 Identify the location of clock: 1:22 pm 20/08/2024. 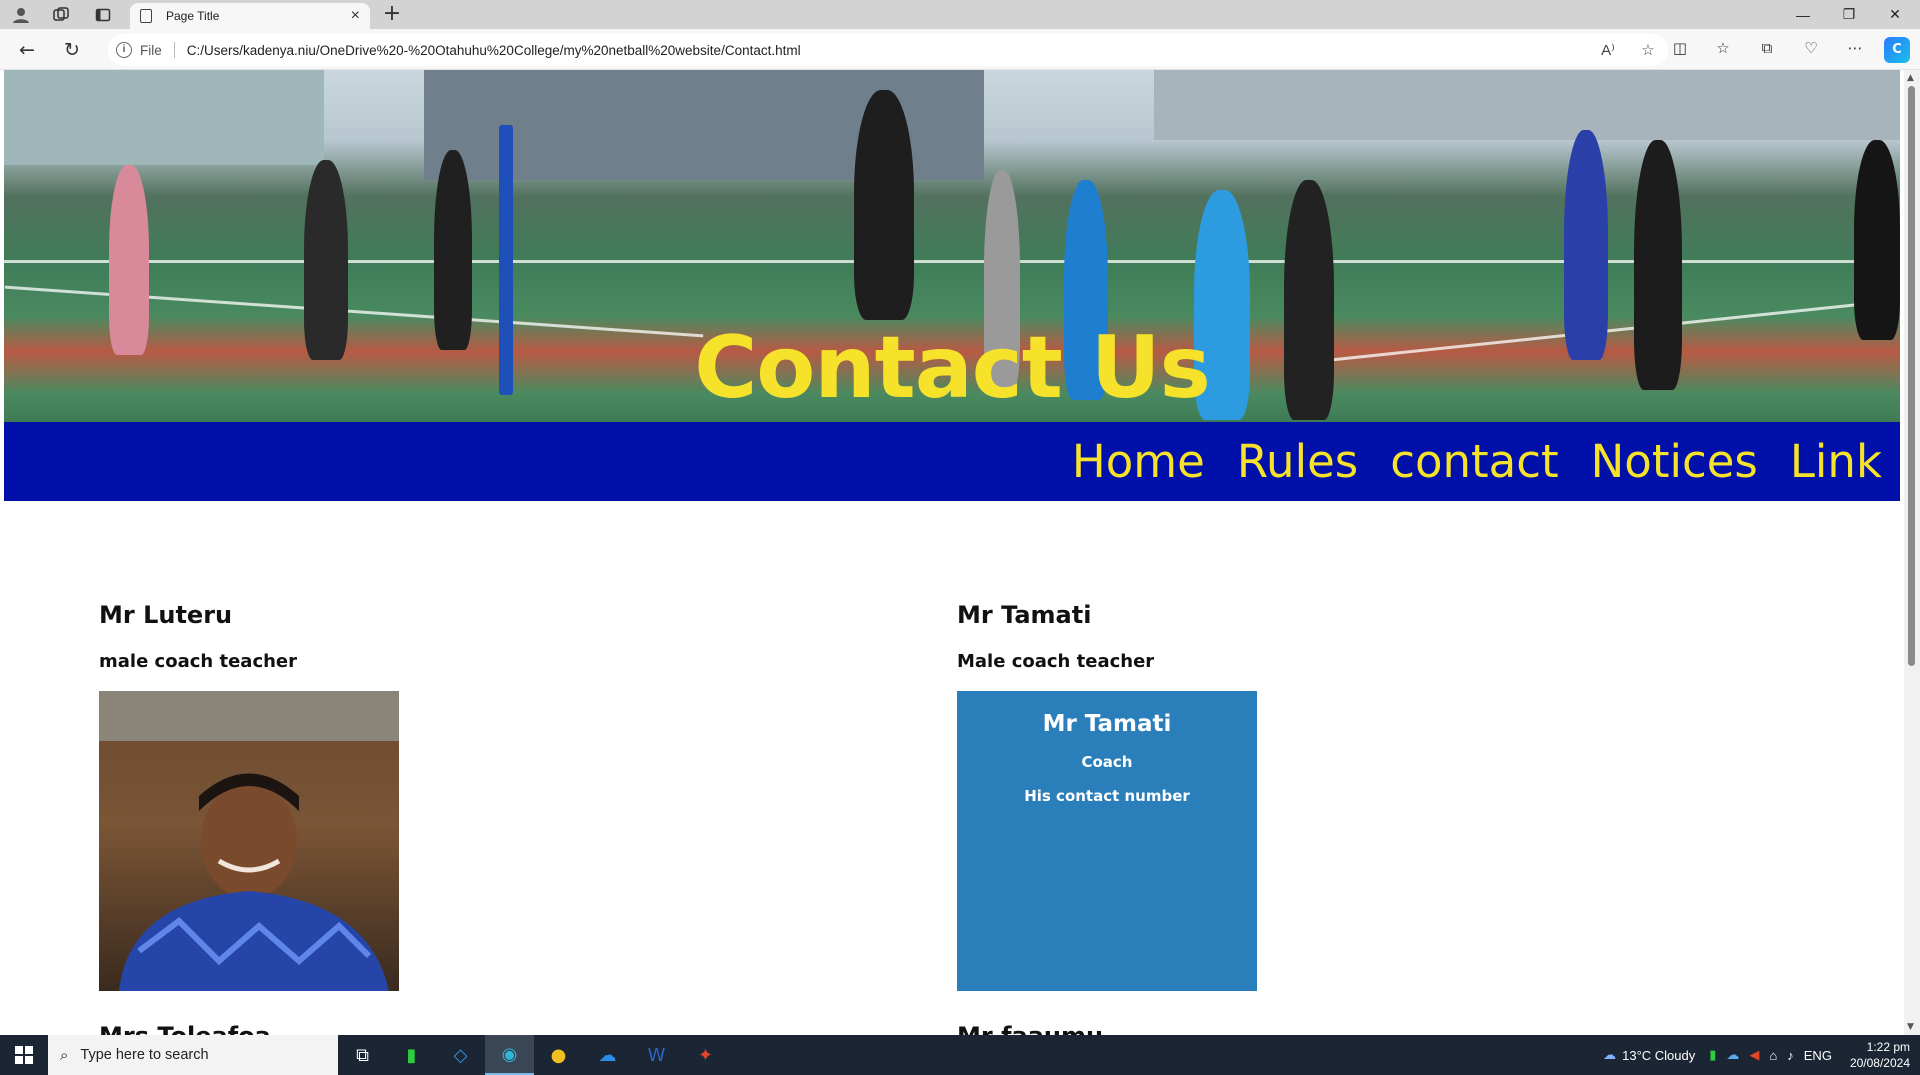
(1878, 1055).